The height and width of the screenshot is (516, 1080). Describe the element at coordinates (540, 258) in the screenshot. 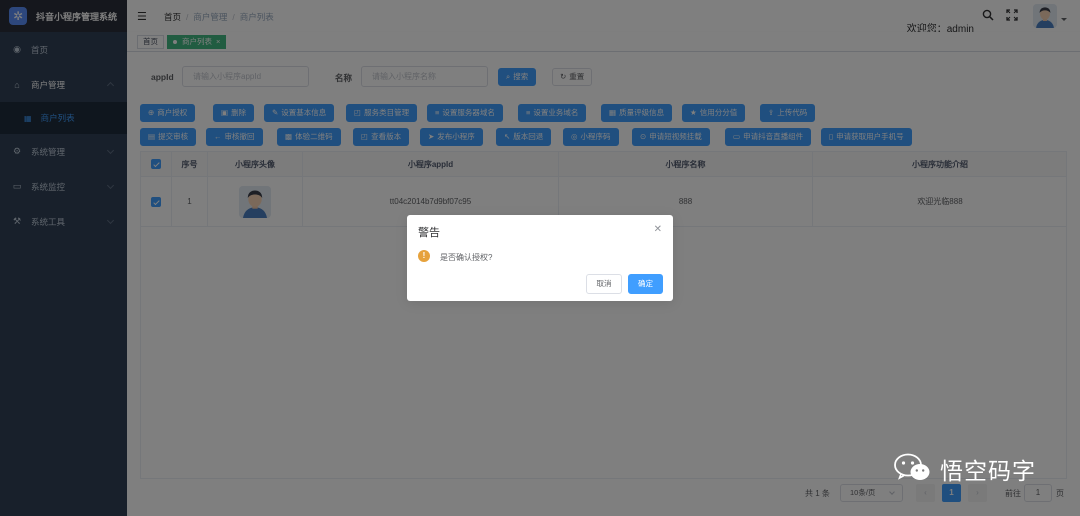

I see `confirm-dialog: 警告 ✕ ! 是否确认授权? 取消 确定` at that location.